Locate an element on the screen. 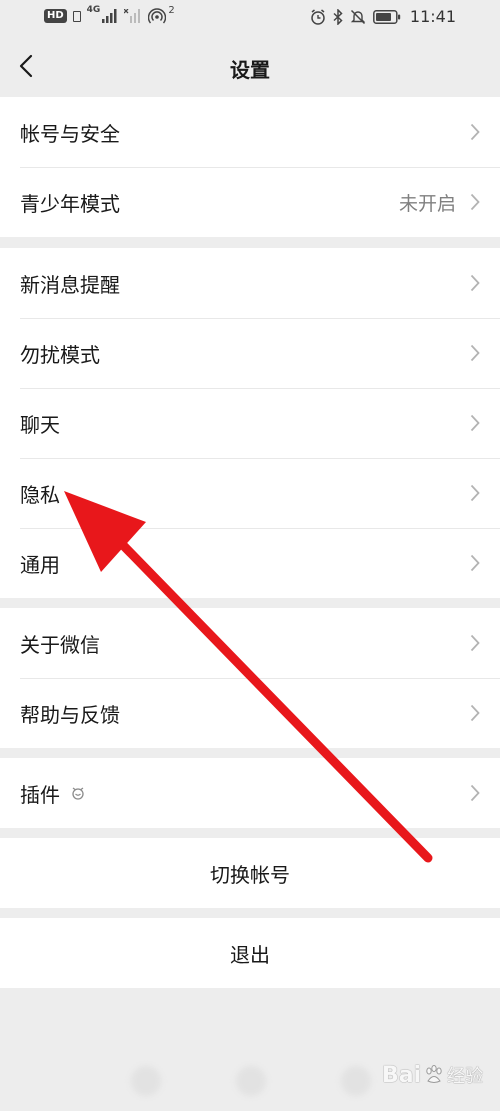  settings-item-label: 帐号与安全 is located at coordinates (70, 133).